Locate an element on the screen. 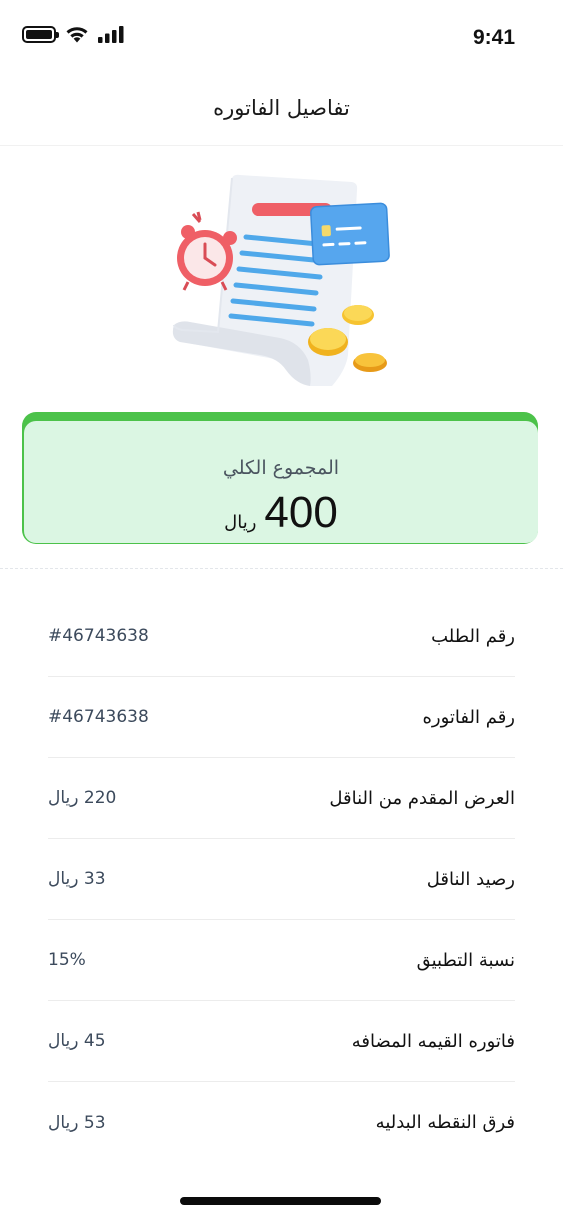  detail-value: 53 ريال is located at coordinates (77, 1122).